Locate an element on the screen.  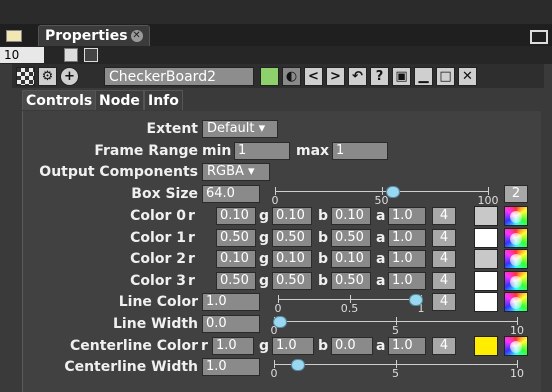
checkerboard-node-icon is located at coordinates (25, 76).